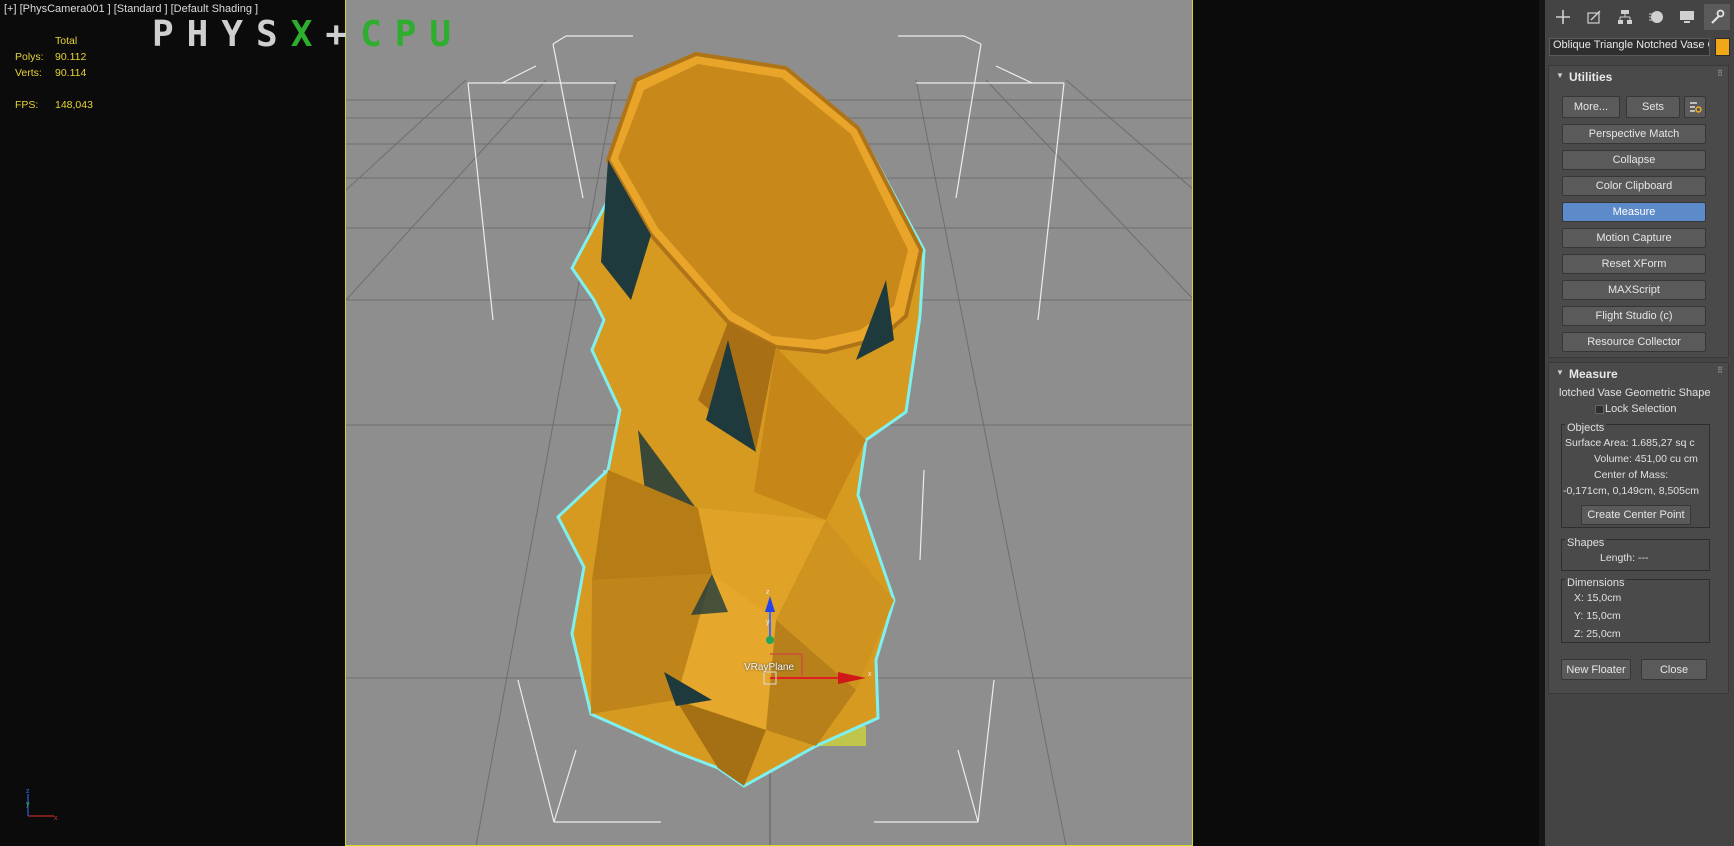  What do you see at coordinates (768, 622) in the screenshot?
I see `gizmo-y-label: y` at bounding box center [768, 622].